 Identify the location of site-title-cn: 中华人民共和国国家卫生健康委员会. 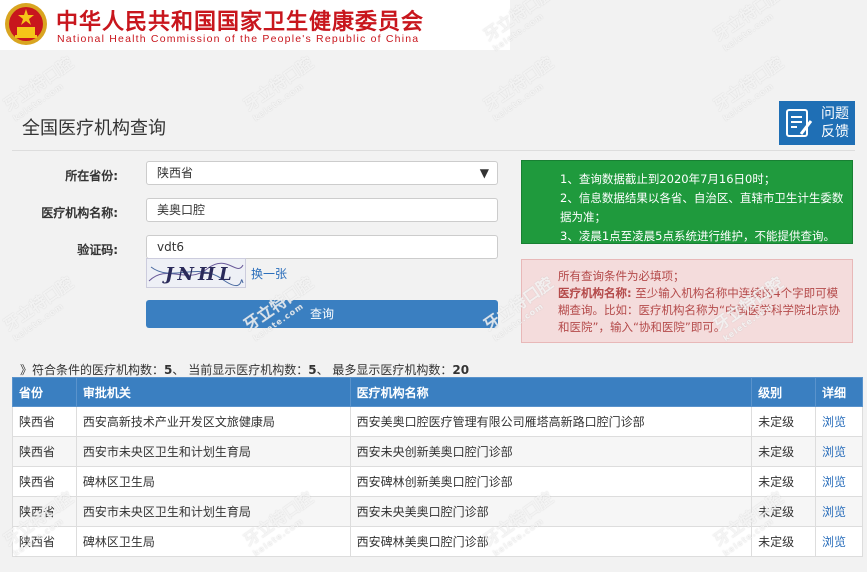
(240, 22).